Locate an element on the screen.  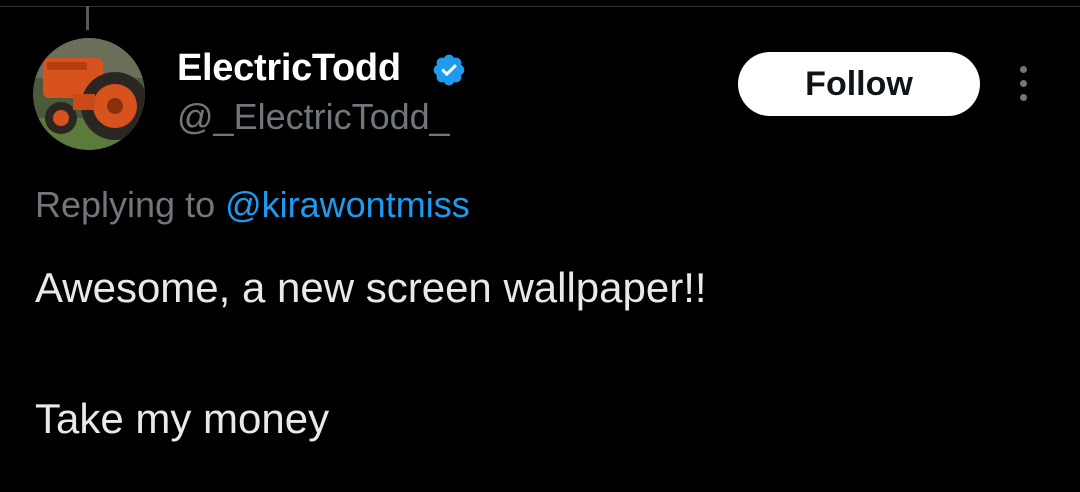
top-divider is located at coordinates (540, 6).